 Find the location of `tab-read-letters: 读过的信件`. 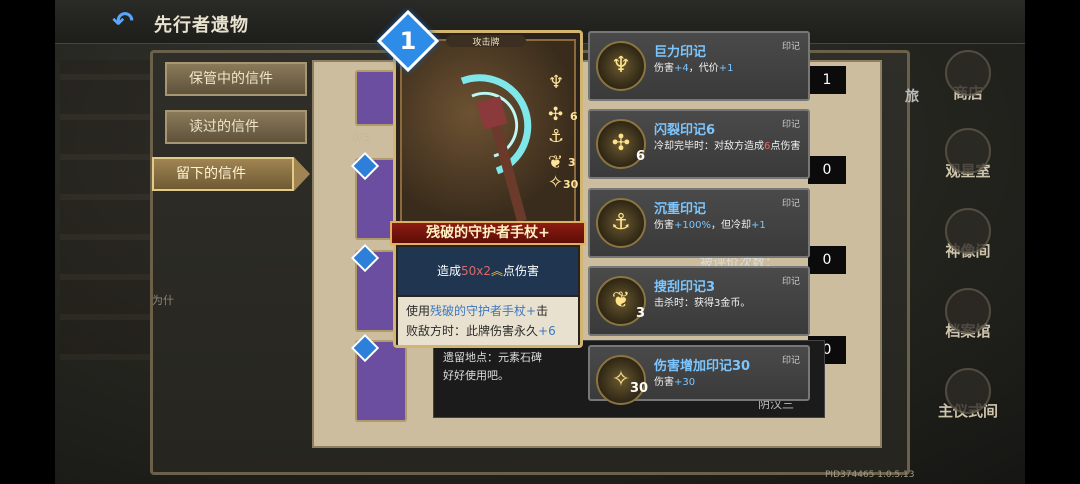

tab-read-letters: 读过的信件 is located at coordinates (236, 127).